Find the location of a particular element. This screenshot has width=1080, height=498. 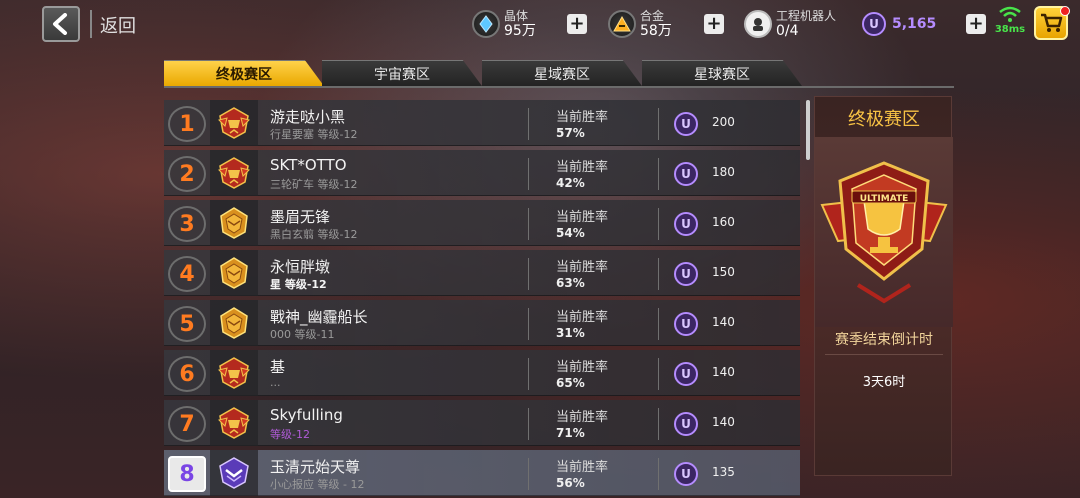

tab-star-domain: 星域赛区 is located at coordinates (562, 73).